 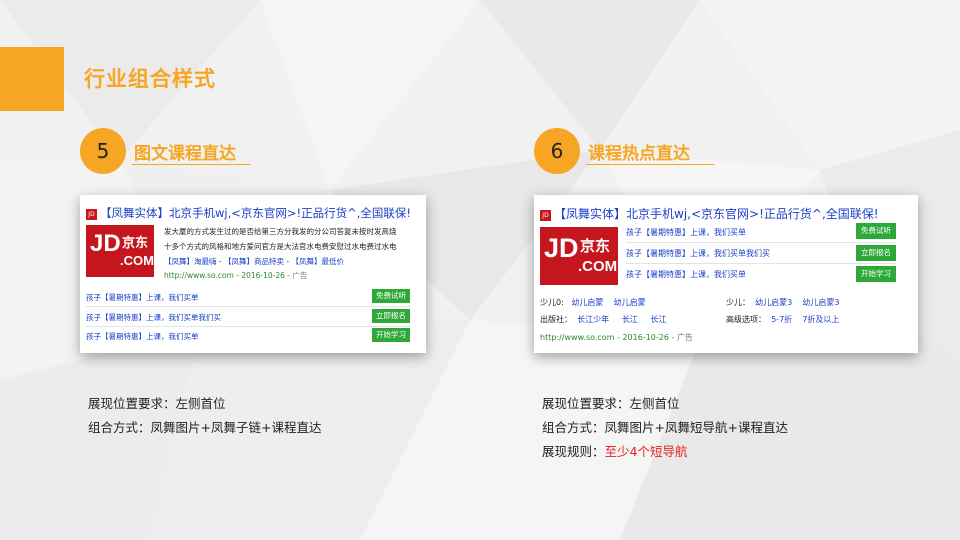 I want to click on section-6-header: 6 课程热点直达, so click(x=634, y=151).